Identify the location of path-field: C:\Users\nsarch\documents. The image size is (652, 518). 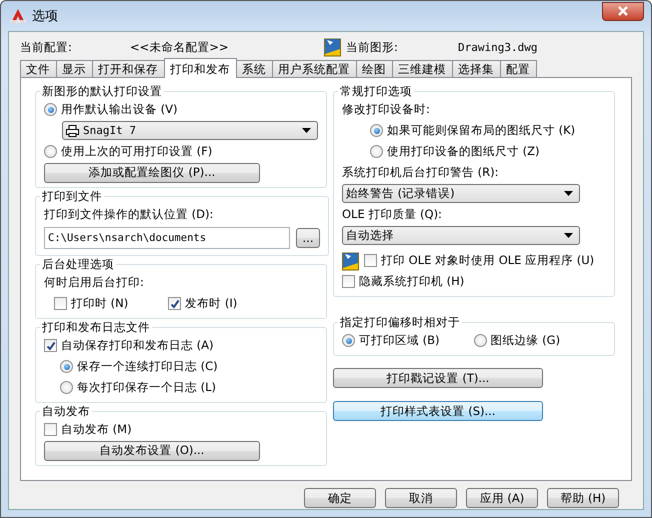
(167, 238).